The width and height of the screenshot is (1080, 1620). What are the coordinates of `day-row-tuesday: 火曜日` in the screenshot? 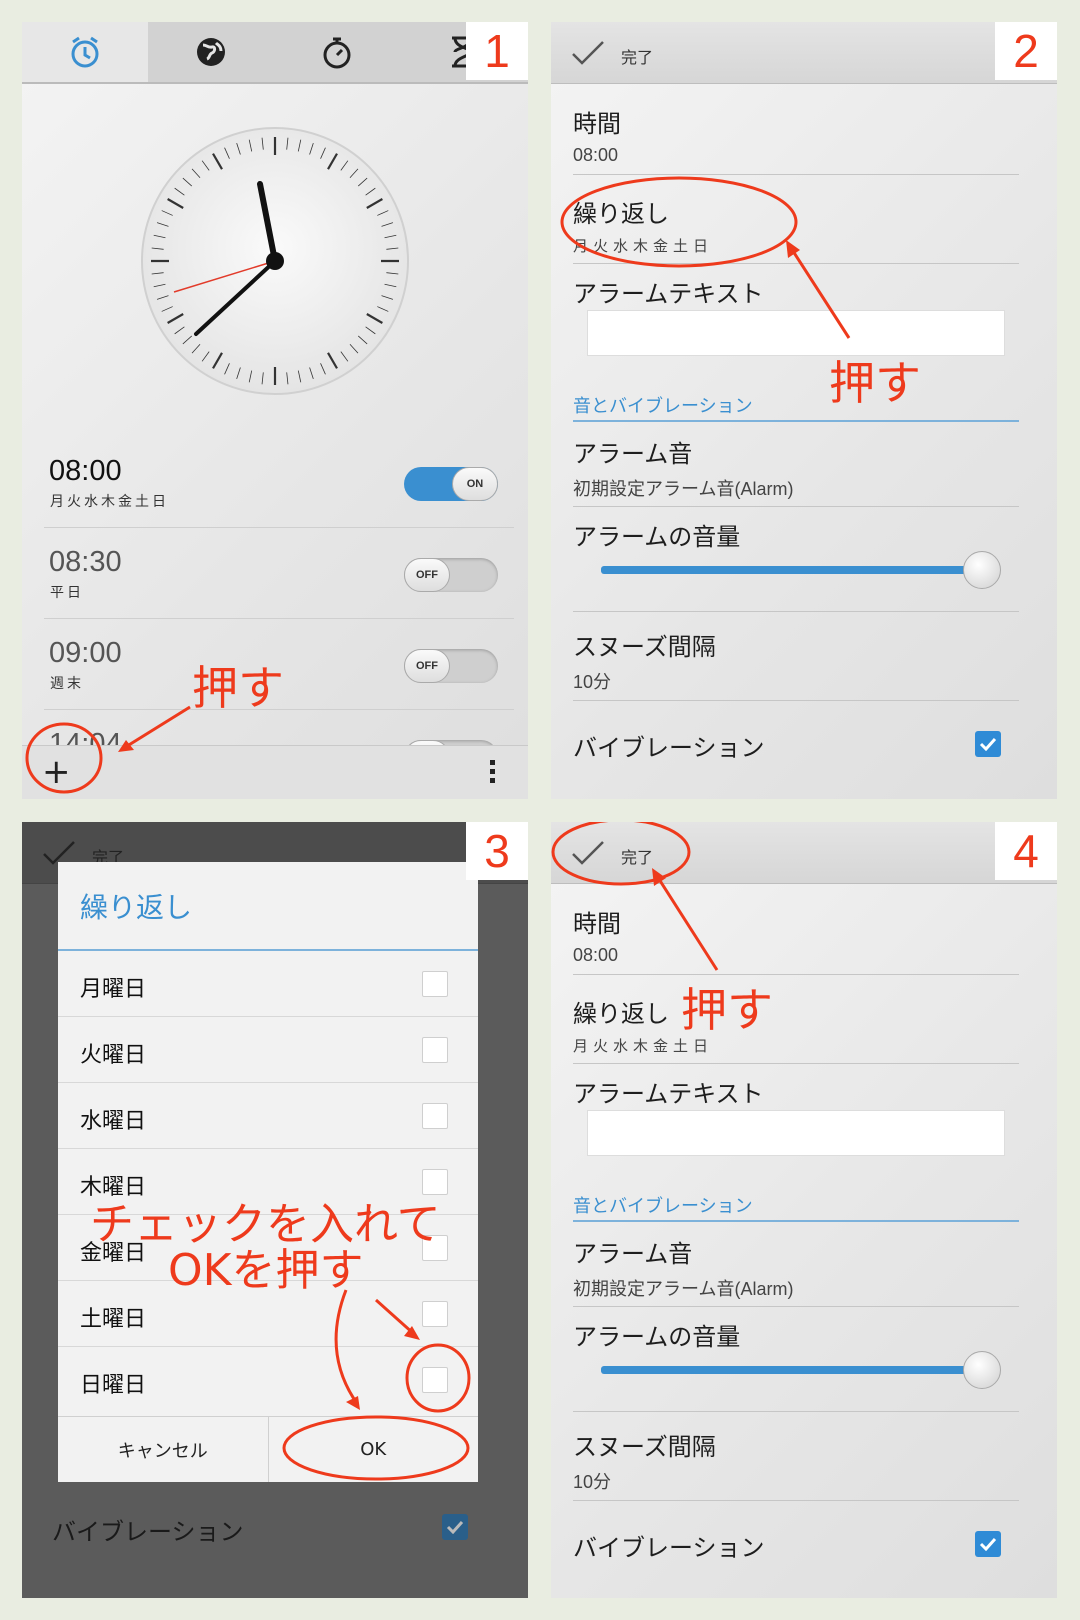 It's located at (268, 1050).